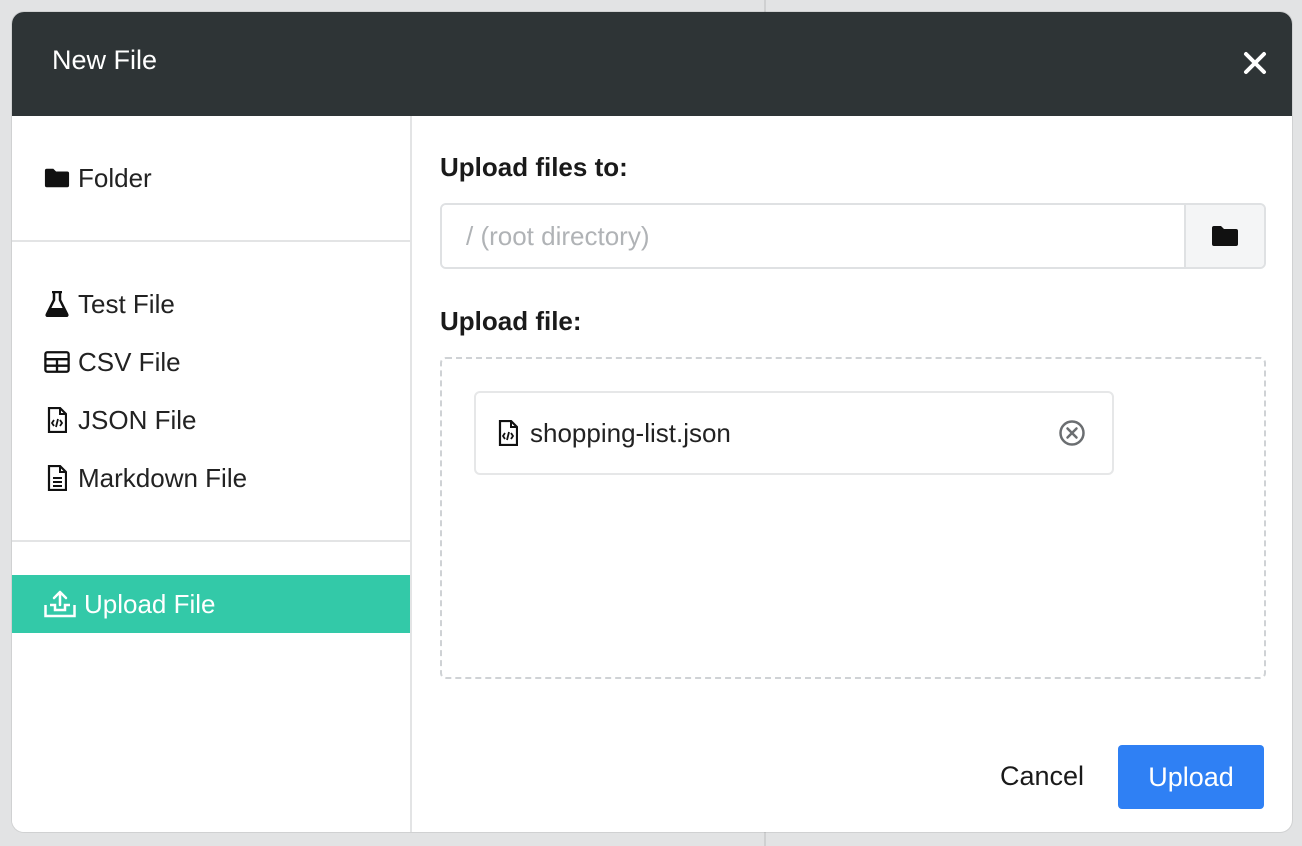 Image resolution: width=1302 pixels, height=846 pixels. Describe the element at coordinates (57, 304) in the screenshot. I see `flask-icon` at that location.